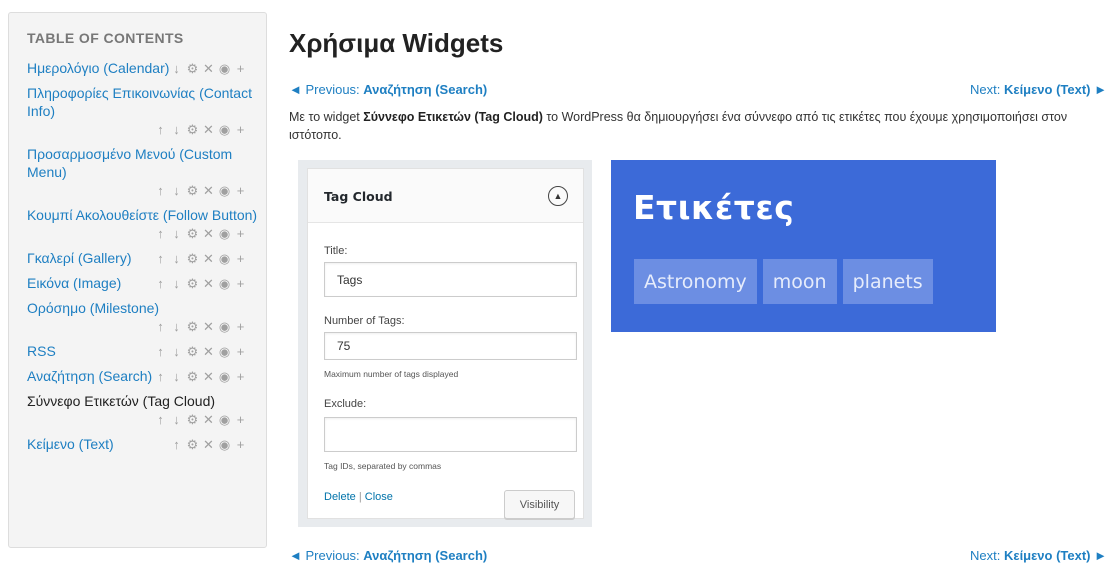  I want to click on toc-link: Κουμπί Ακολουθείστε (Follow Button), so click(142, 215).